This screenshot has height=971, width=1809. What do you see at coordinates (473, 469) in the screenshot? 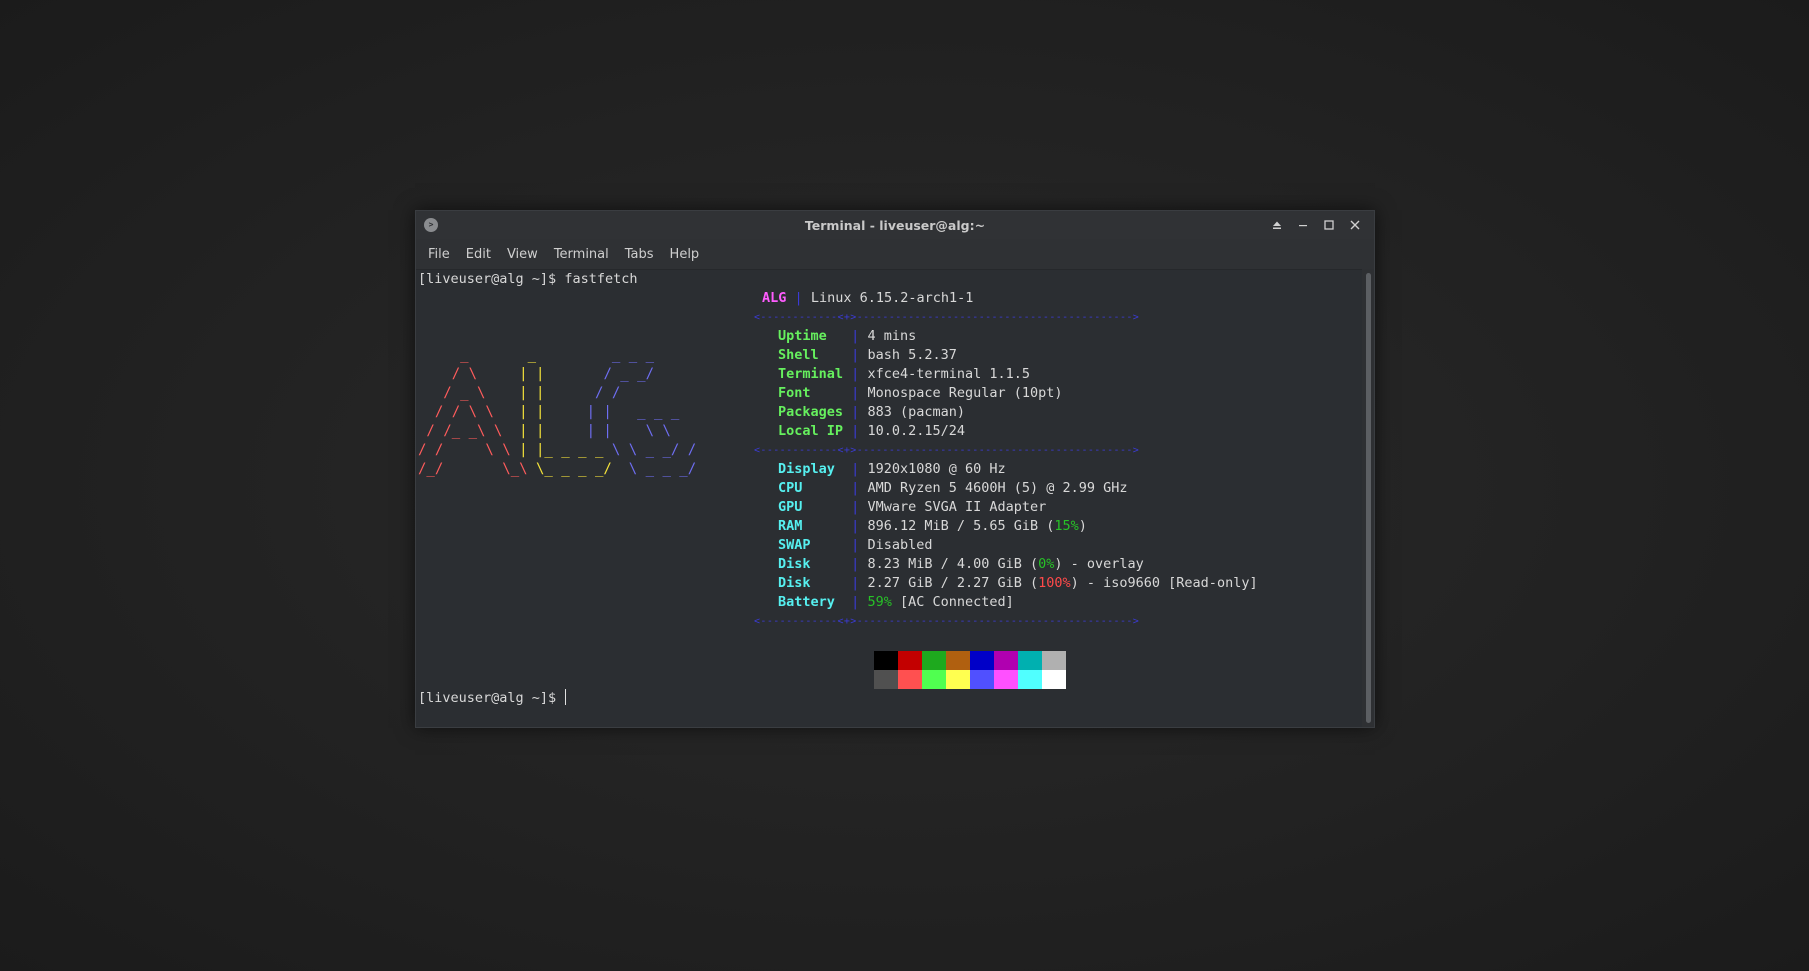
I see `logo-segment: /_/ \_\` at bounding box center [473, 469].